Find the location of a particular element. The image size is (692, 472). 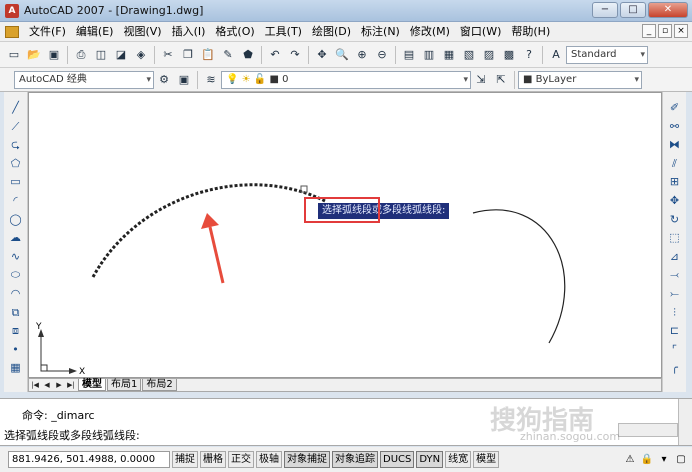

pan-icon: ✥ is located at coordinates (322, 55).